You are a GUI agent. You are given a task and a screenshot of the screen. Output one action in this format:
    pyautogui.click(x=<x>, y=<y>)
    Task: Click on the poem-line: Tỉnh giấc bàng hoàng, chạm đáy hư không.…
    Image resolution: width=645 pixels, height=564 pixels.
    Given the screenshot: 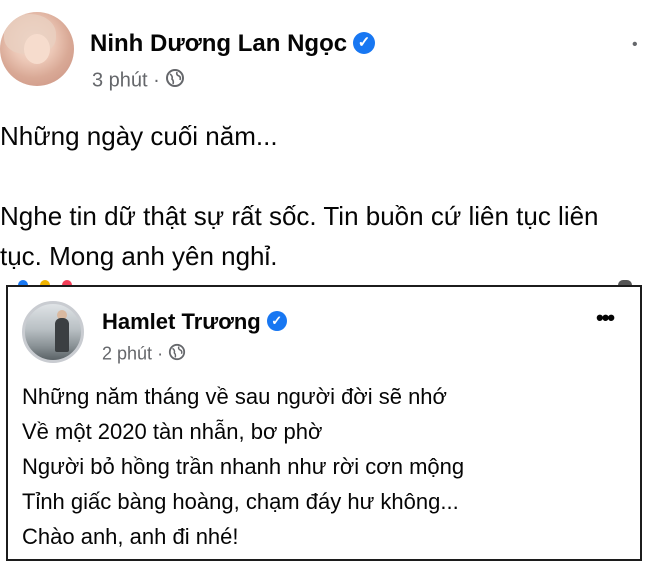 What is the action you would take?
    pyautogui.click(x=240, y=501)
    